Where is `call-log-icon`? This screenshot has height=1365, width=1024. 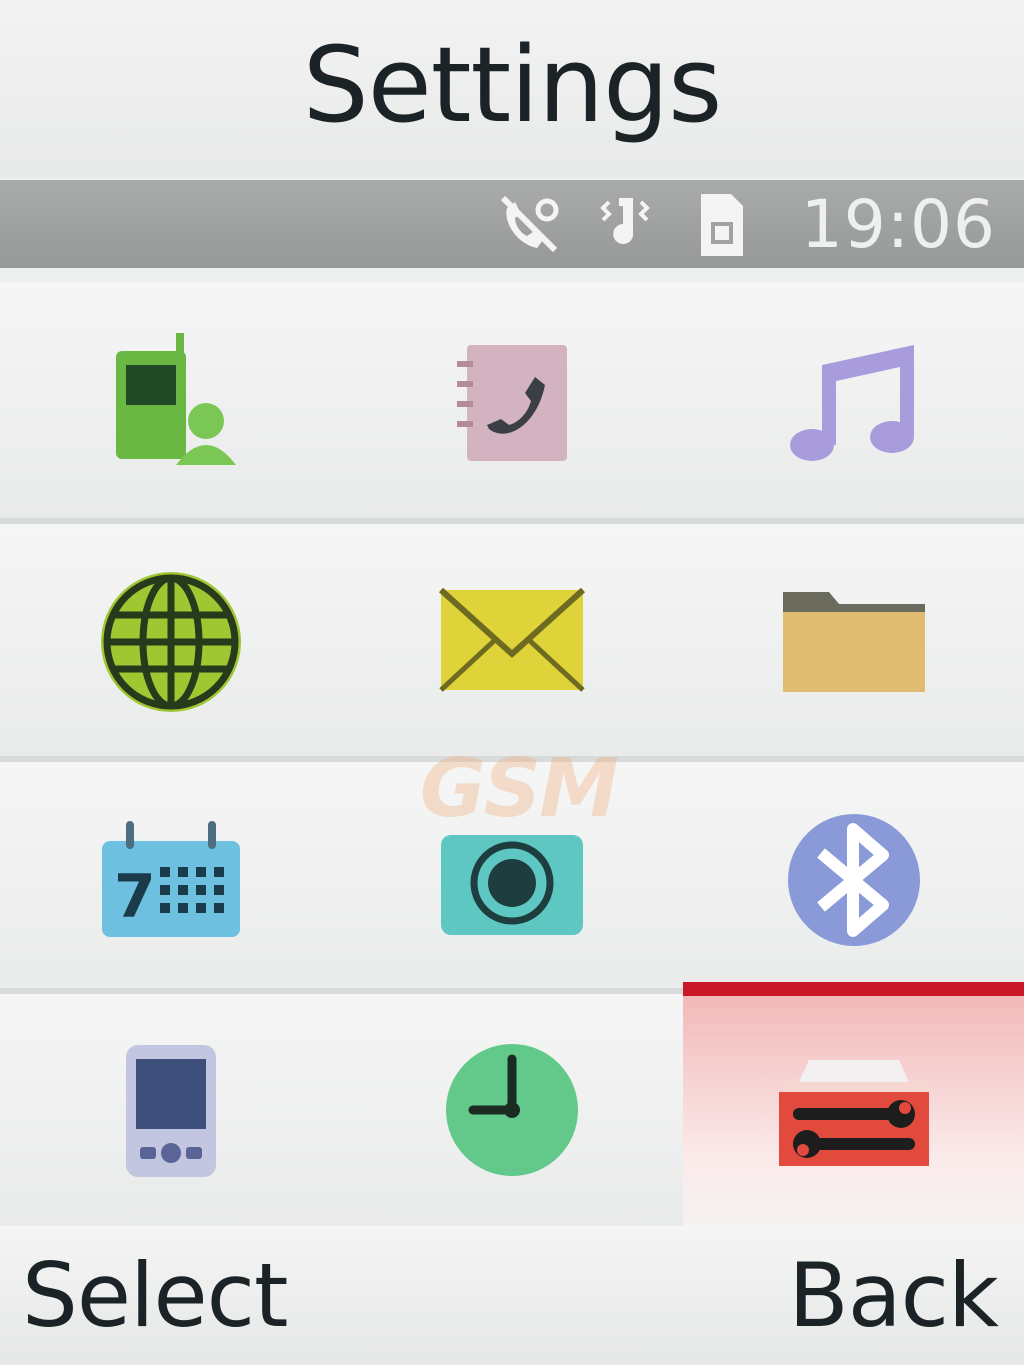 call-log-icon is located at coordinates (512, 400).